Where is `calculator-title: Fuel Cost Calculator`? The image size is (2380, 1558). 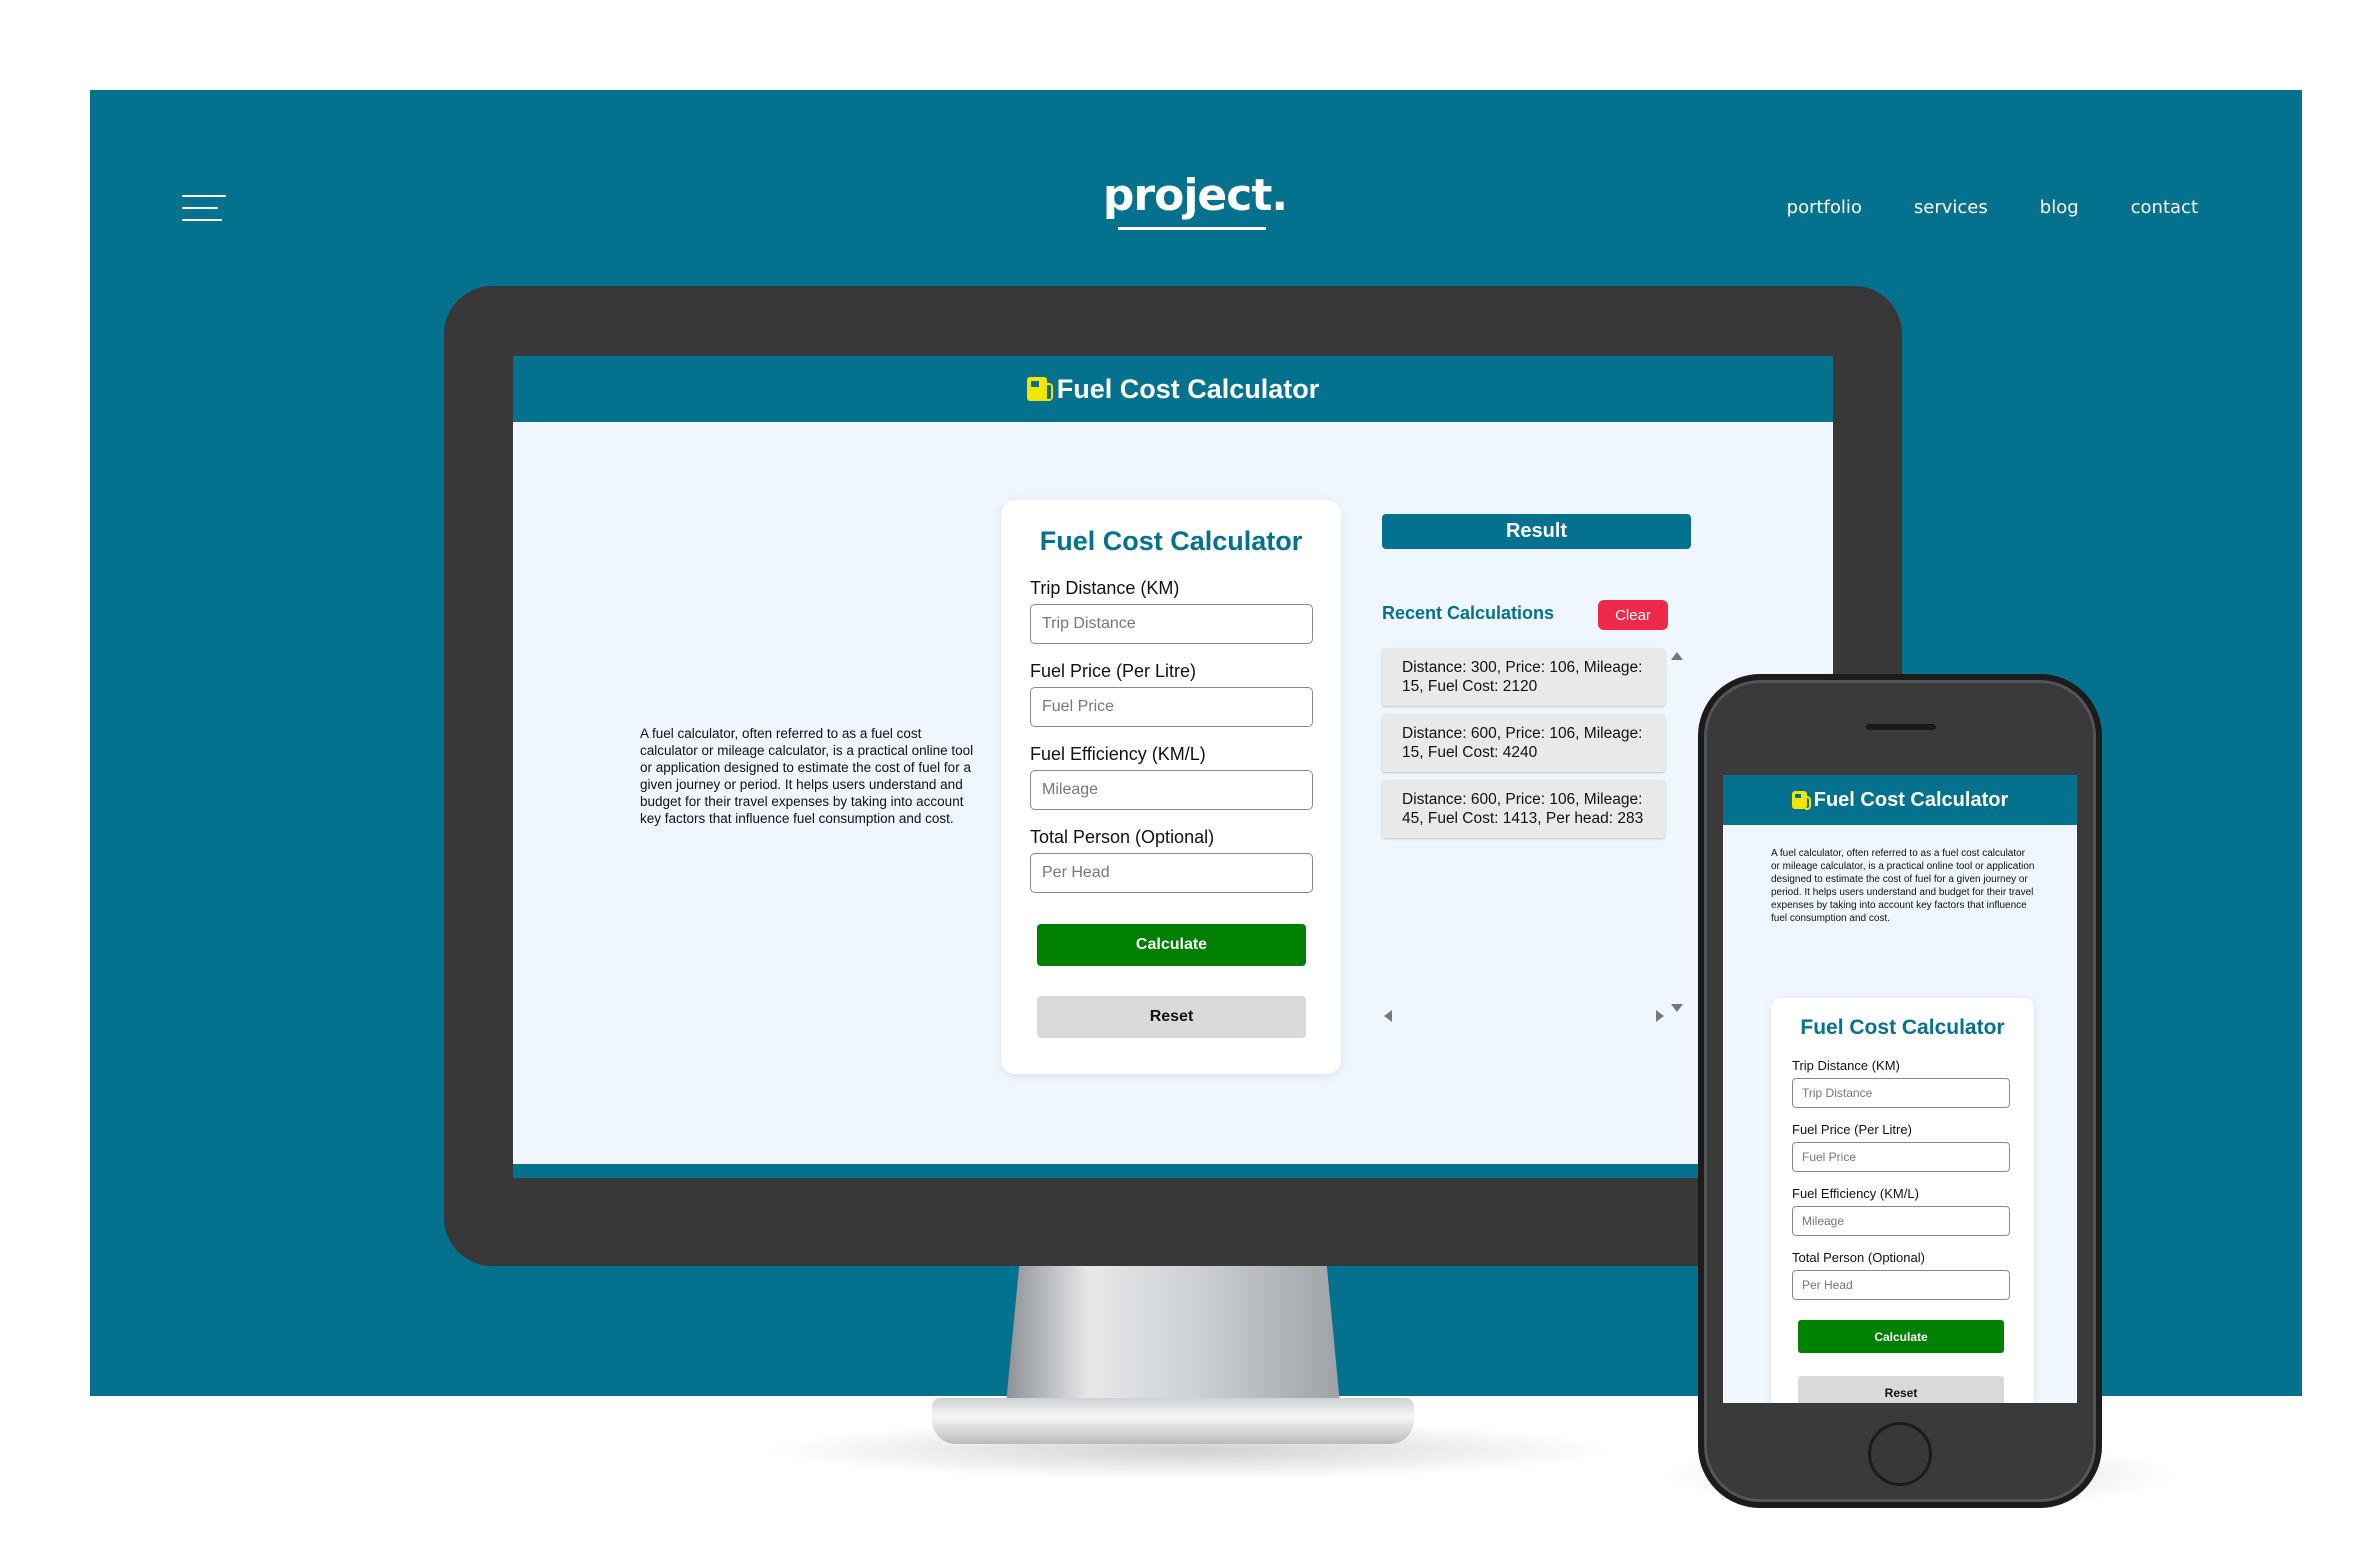 calculator-title: Fuel Cost Calculator is located at coordinates (1171, 541).